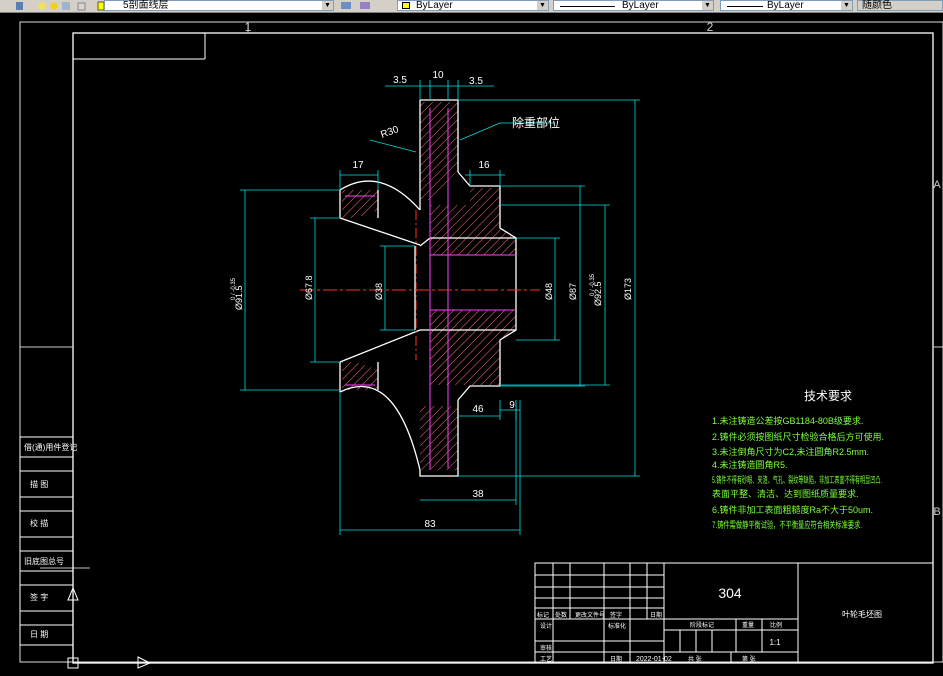 Image resolution: width=943 pixels, height=676 pixels. I want to click on tb-ratio: 比例, so click(776, 625).